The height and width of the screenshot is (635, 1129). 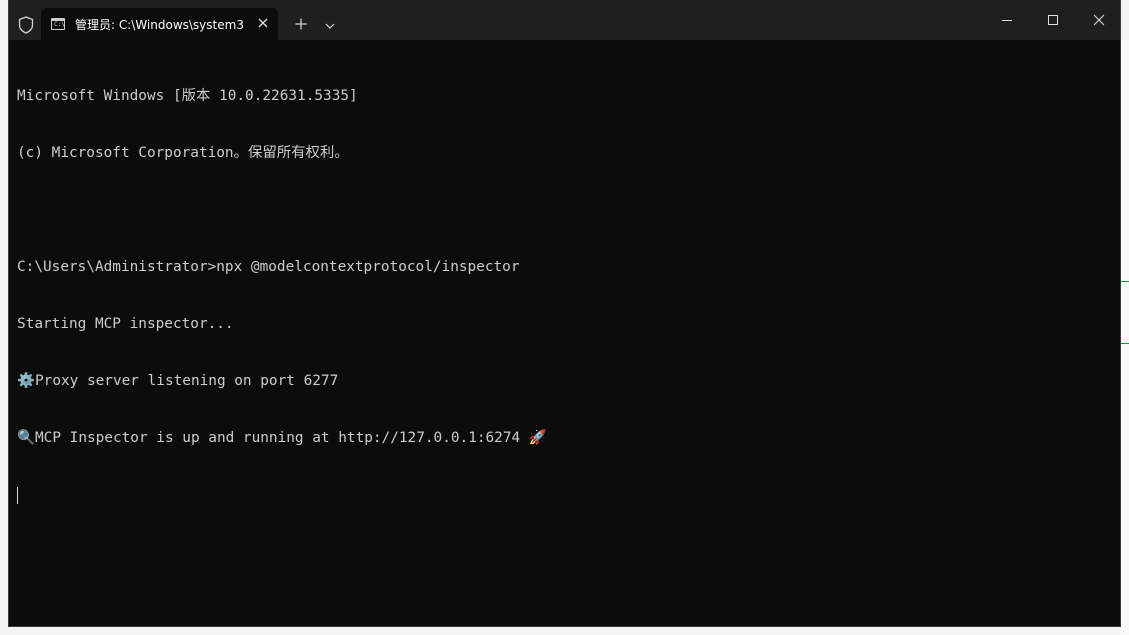 I want to click on console-line-text: Proxy server listening on port 6277, so click(x=187, y=381).